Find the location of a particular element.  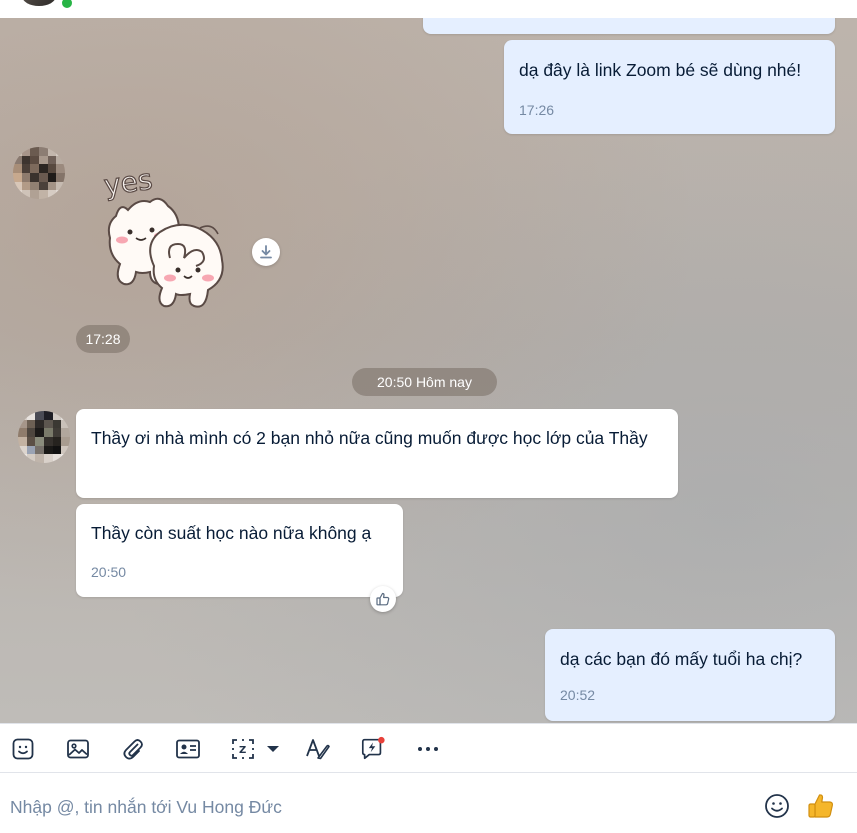

send-image-button is located at coordinates (78, 749).